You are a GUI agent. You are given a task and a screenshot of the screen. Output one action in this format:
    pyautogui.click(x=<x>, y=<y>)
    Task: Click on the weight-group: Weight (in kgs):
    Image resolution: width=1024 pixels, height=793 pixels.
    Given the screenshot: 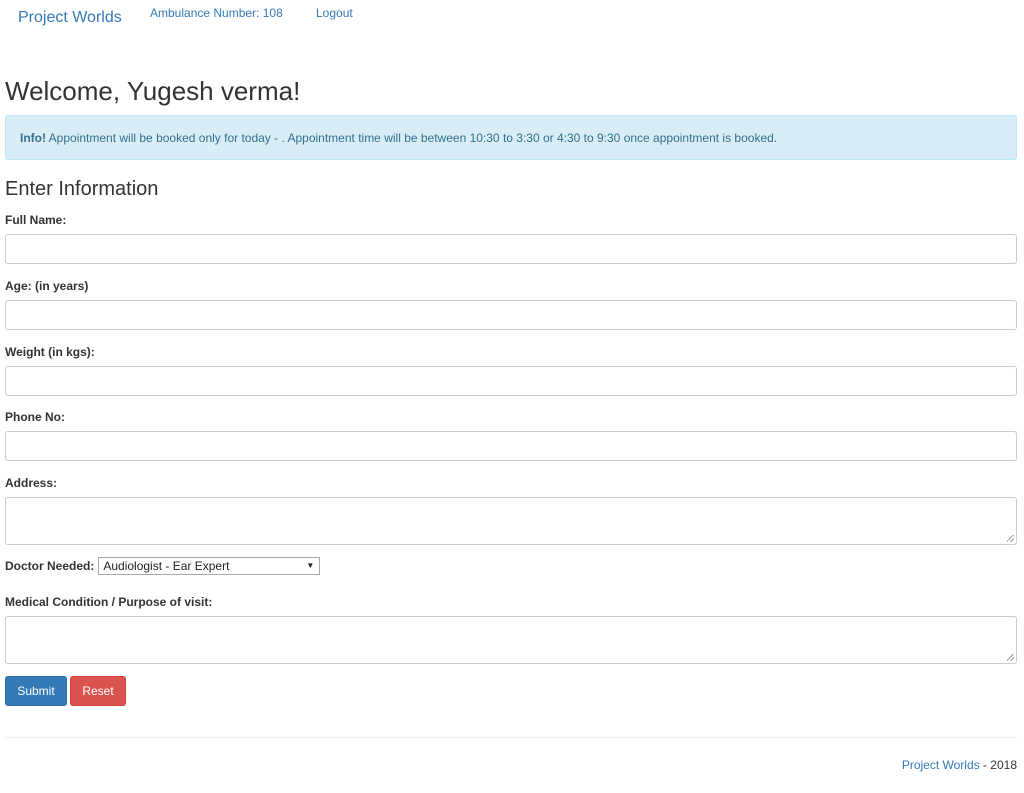 What is the action you would take?
    pyautogui.click(x=511, y=370)
    